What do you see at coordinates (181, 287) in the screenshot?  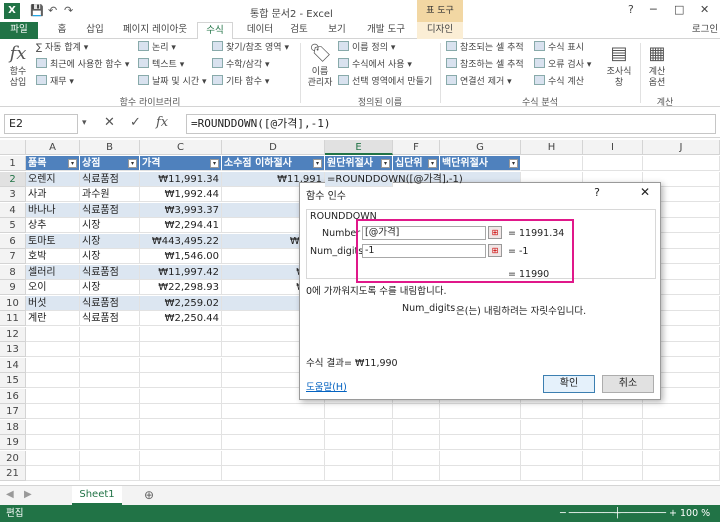 I see `table-cell: ₩22,298.93` at bounding box center [181, 287].